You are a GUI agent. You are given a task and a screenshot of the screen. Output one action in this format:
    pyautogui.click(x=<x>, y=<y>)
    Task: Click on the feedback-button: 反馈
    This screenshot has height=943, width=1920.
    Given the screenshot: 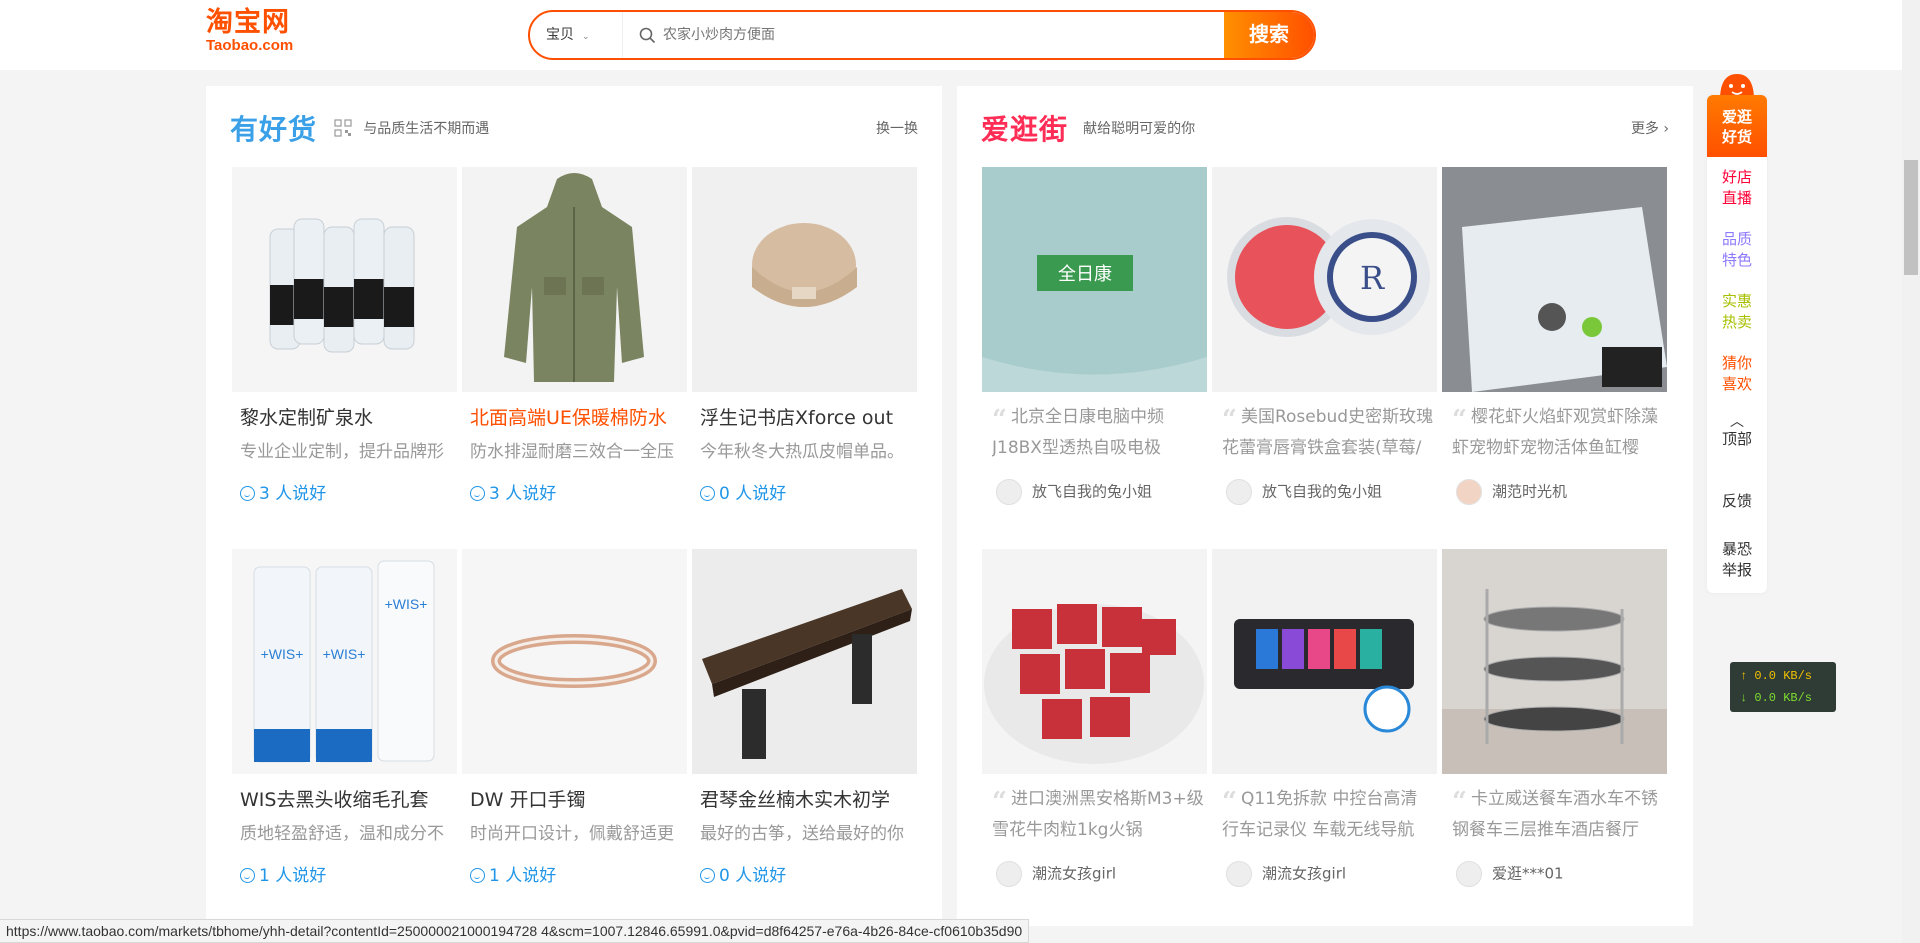 What is the action you would take?
    pyautogui.click(x=1737, y=501)
    